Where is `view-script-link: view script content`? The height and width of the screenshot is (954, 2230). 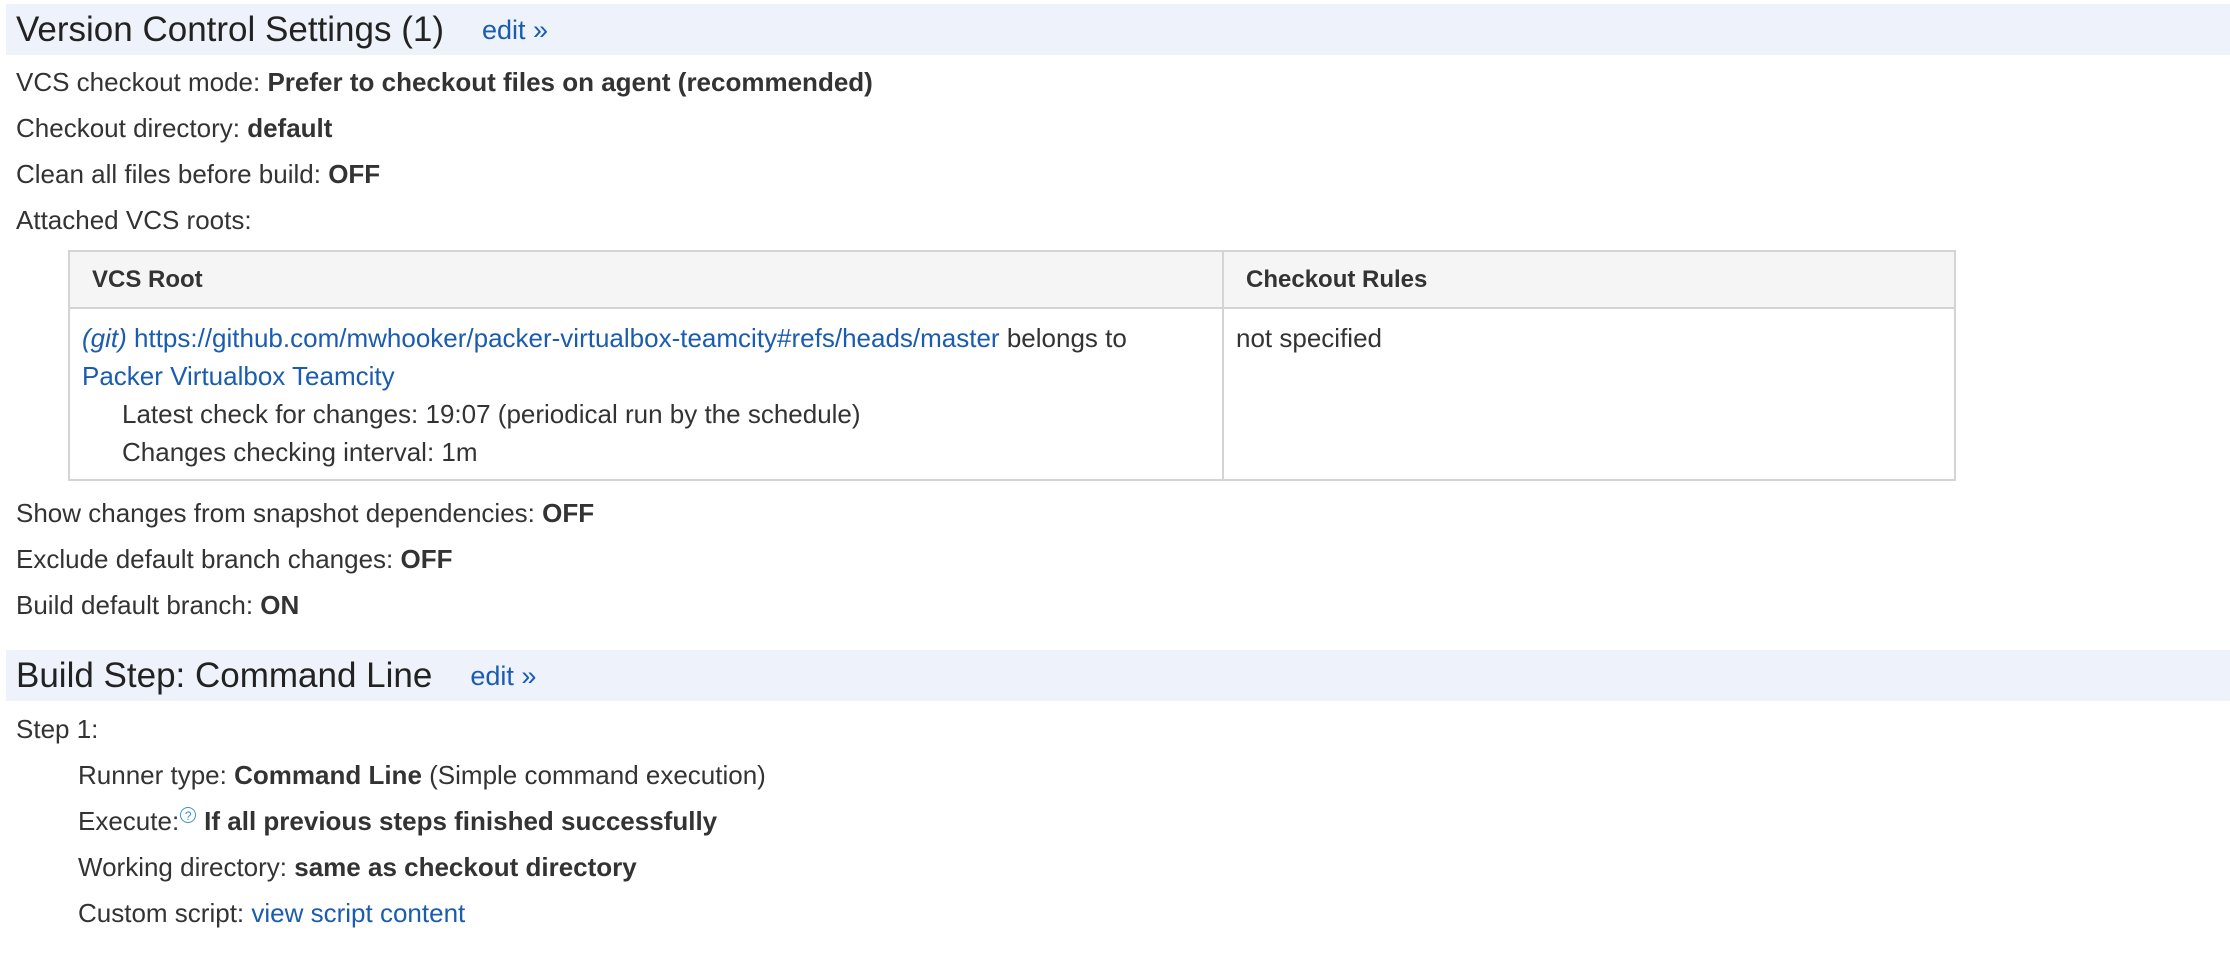 view-script-link: view script content is located at coordinates (358, 913).